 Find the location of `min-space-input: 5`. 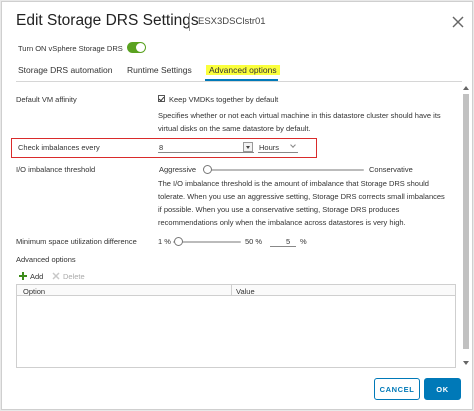

min-space-input: 5 is located at coordinates (283, 241).